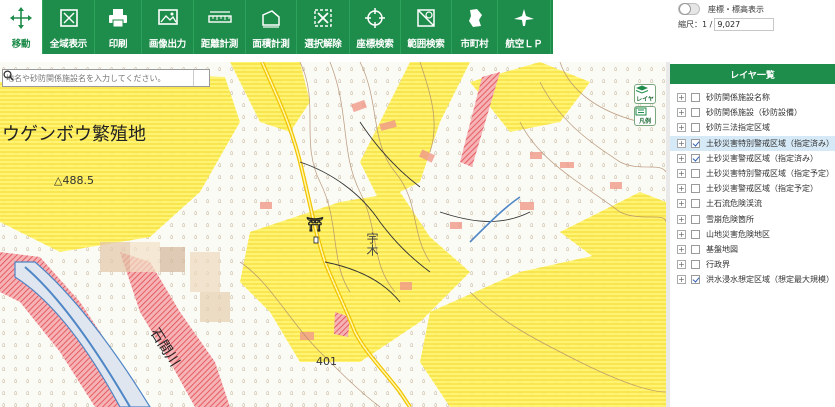 This screenshot has height=407, width=835. I want to click on place-search-box, so click(106, 78).